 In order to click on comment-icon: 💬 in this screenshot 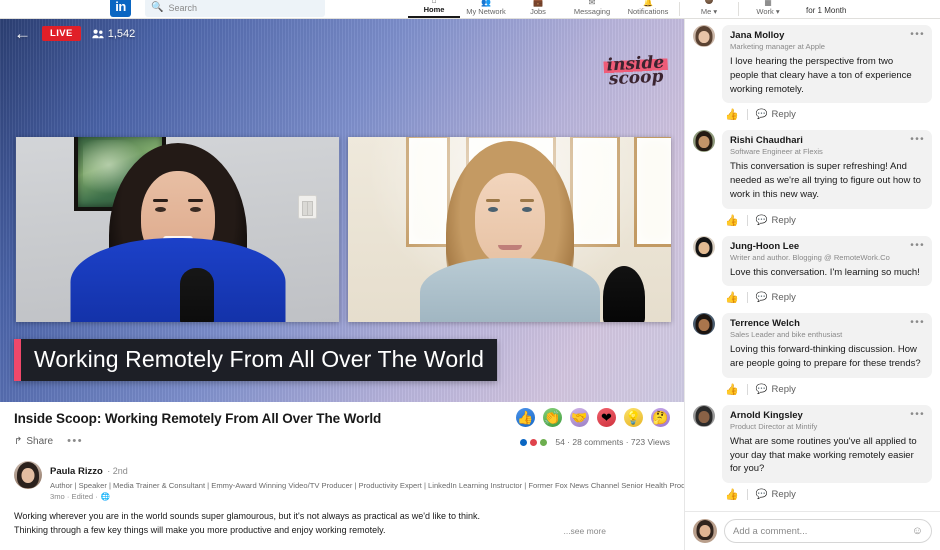, I will do `click(761, 298)`.